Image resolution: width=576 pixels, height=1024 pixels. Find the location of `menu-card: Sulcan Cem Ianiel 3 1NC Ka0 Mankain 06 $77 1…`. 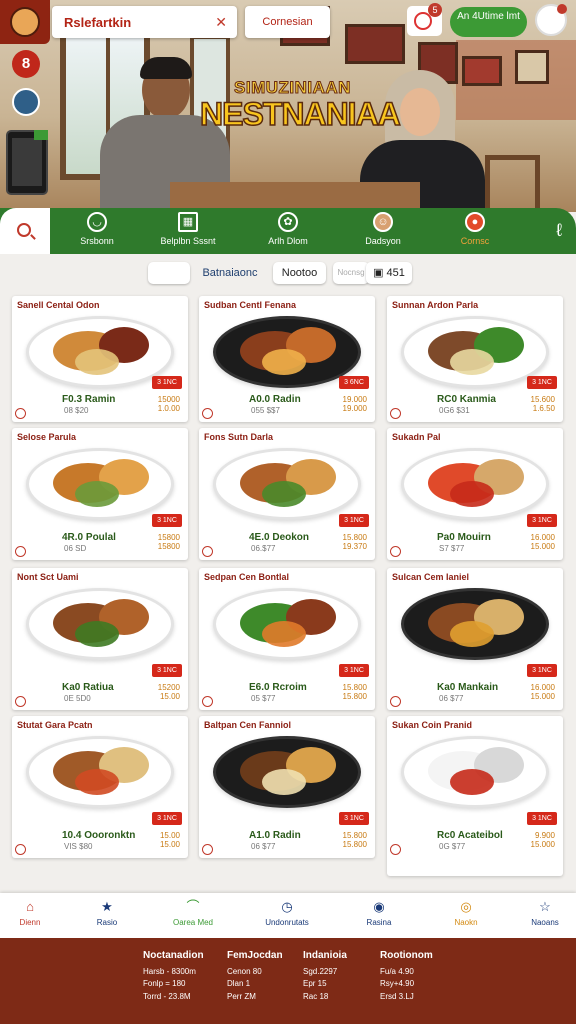

menu-card: Sulcan Cem Ianiel 3 1NC Ka0 Mankain 06 $77 1… is located at coordinates (475, 639).